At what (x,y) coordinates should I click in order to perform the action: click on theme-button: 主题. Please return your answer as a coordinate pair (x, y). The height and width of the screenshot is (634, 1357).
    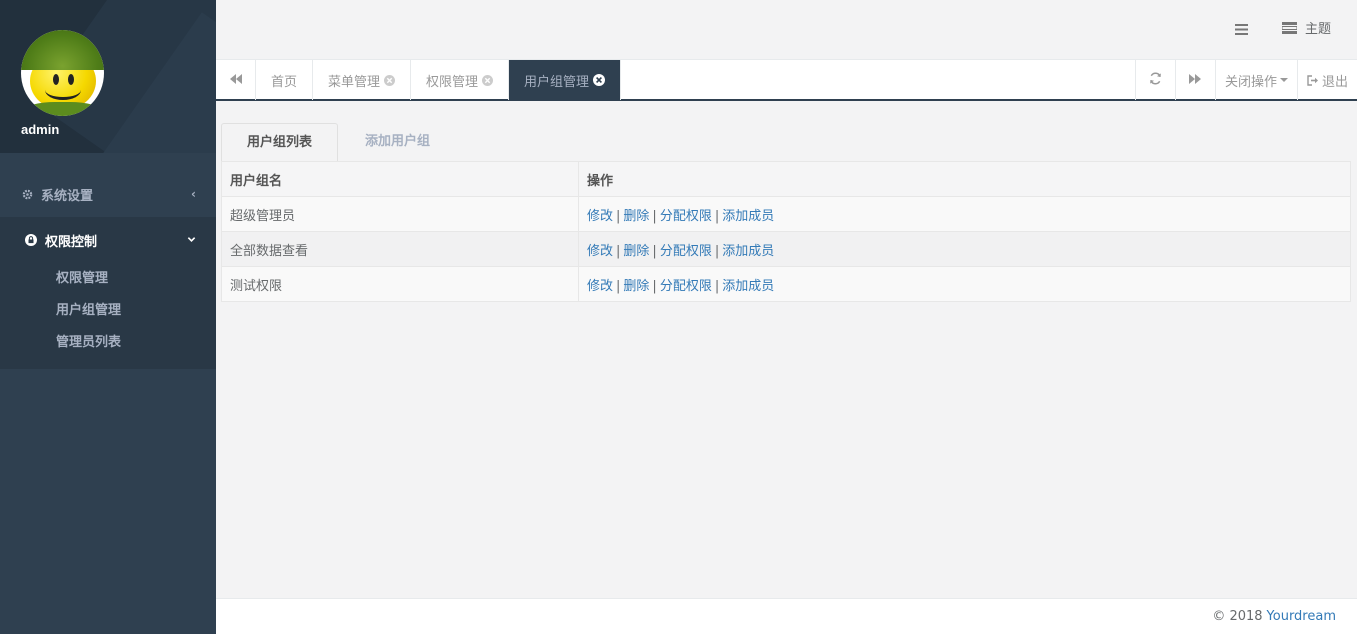
    Looking at the image, I should click on (1306, 27).